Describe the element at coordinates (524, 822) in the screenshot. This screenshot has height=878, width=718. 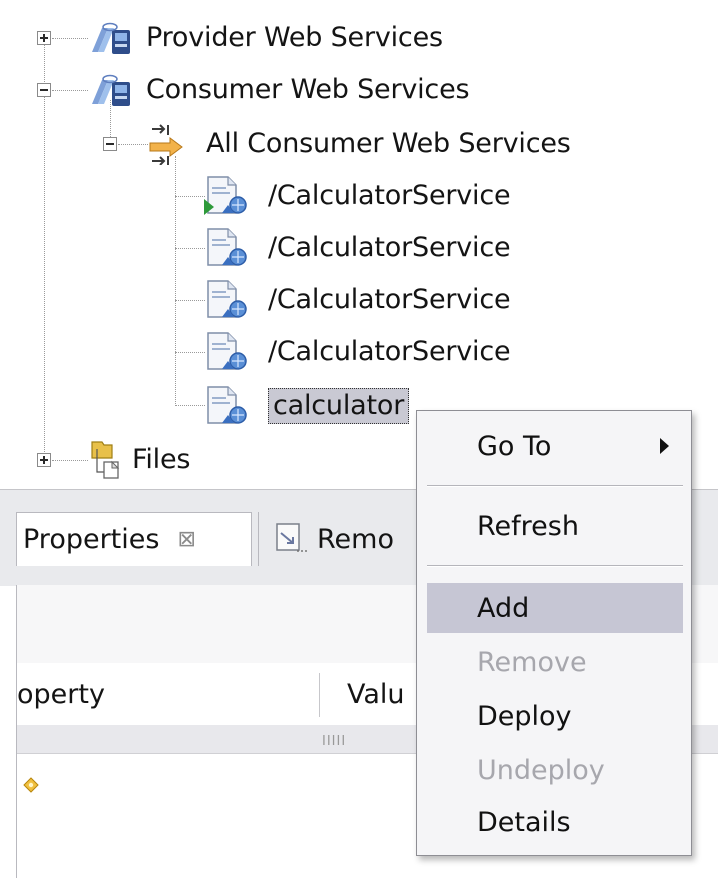
I see `menu-item-label: Details` at that location.